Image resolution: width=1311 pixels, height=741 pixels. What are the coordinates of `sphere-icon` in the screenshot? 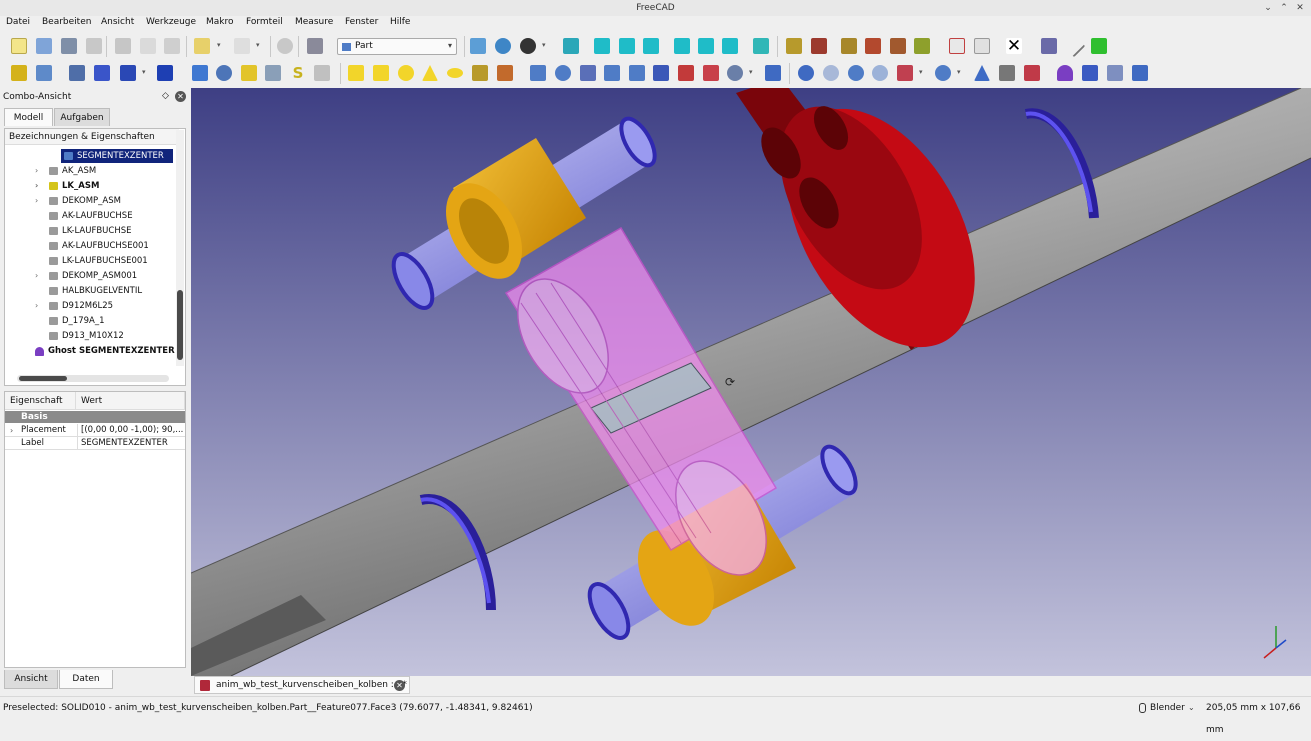 It's located at (406, 73).